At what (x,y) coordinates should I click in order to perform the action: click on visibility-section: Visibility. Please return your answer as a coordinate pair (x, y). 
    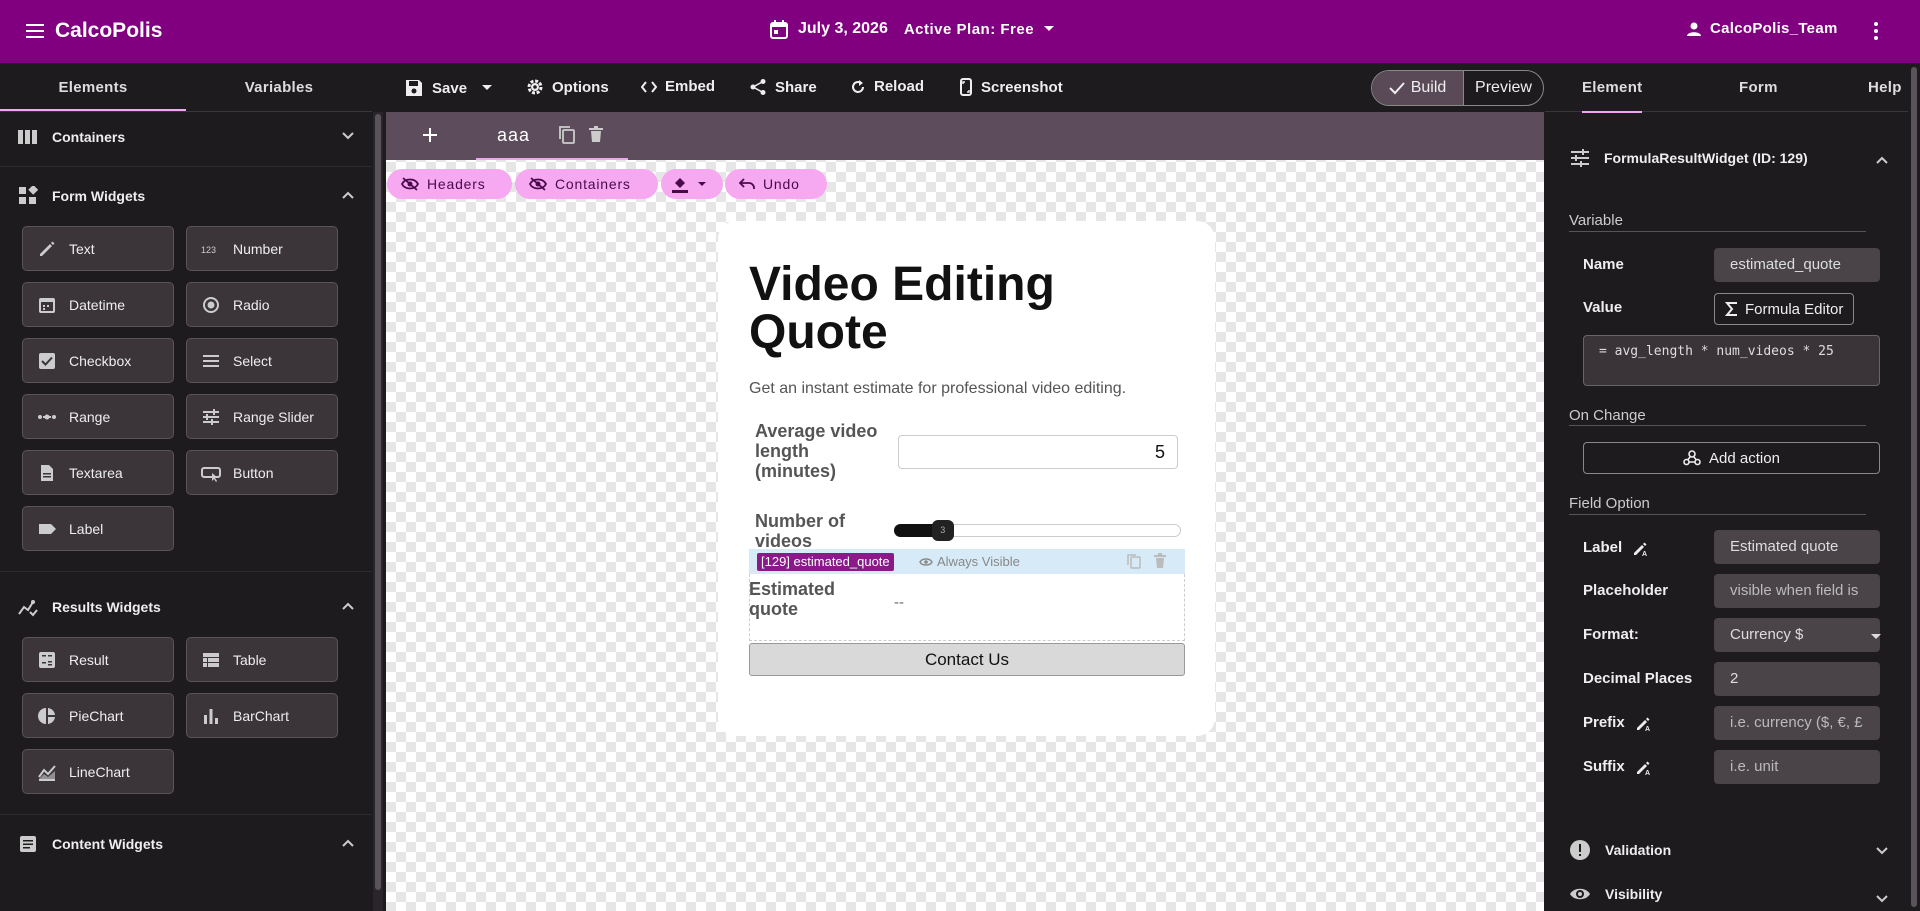
    Looking at the image, I should click on (1615, 894).